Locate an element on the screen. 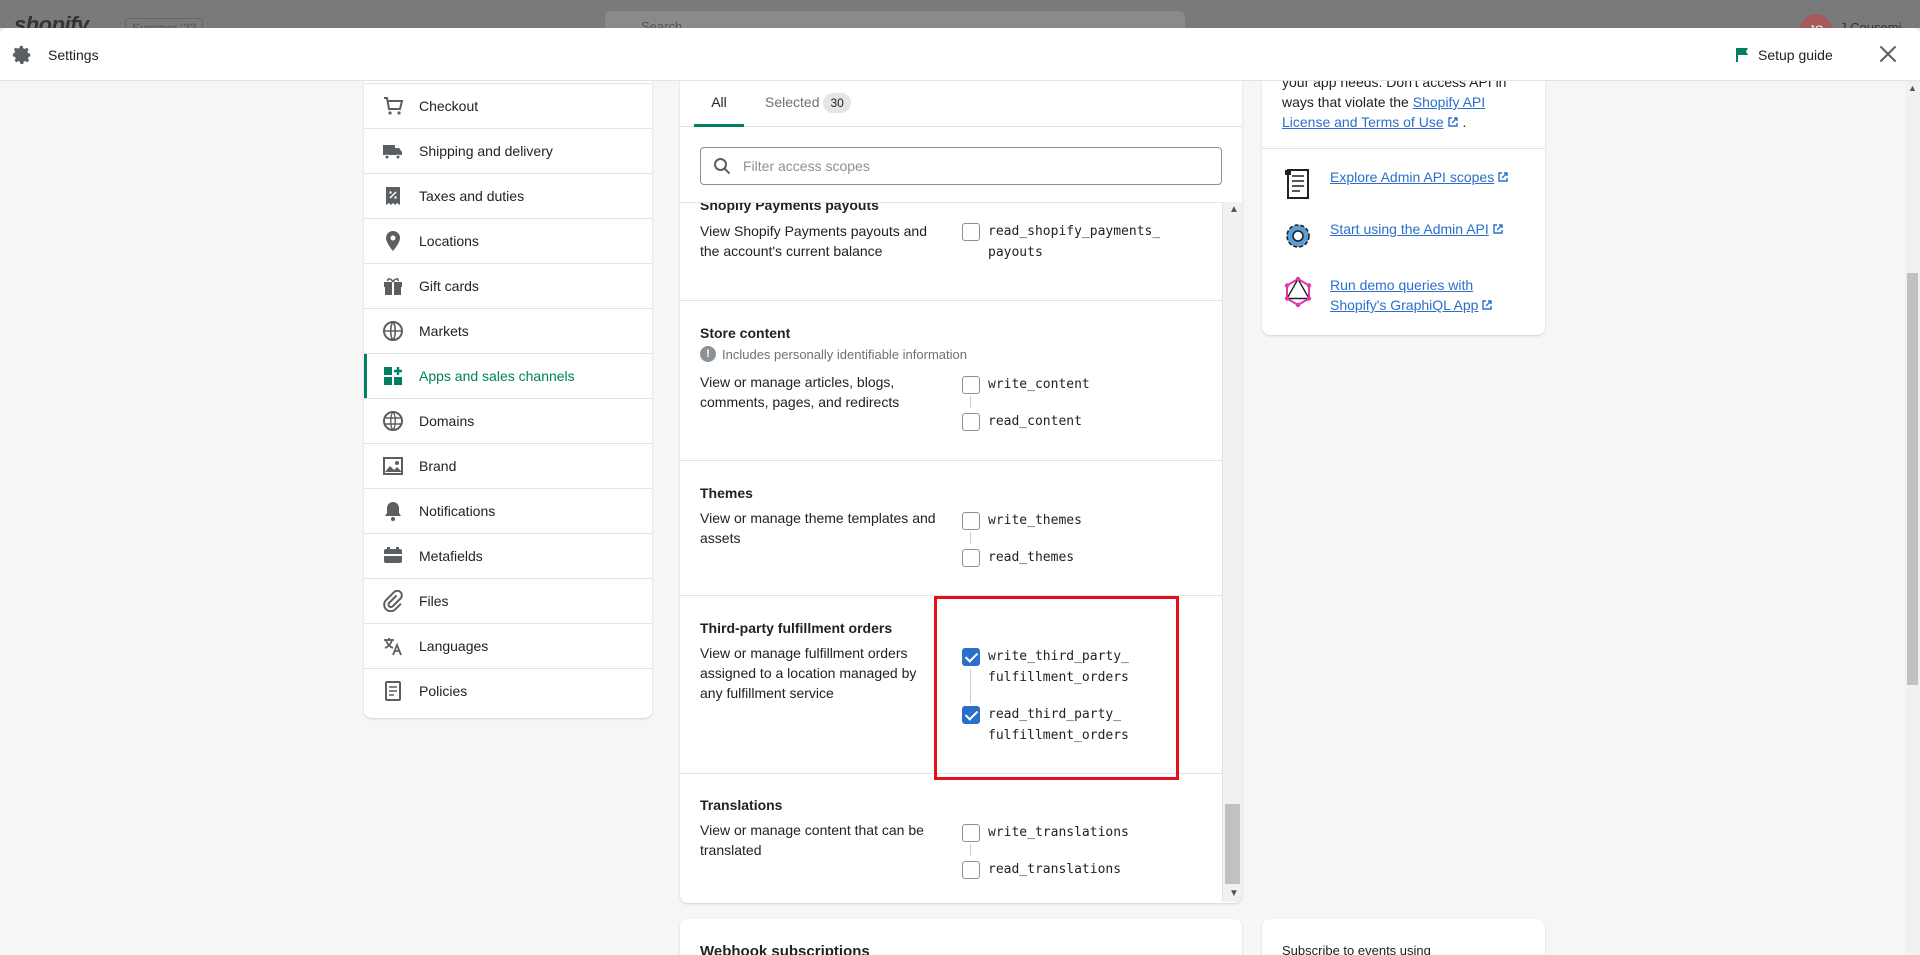 This screenshot has width=1920, height=955. settings-header: Settings Setup guide is located at coordinates (960, 54).